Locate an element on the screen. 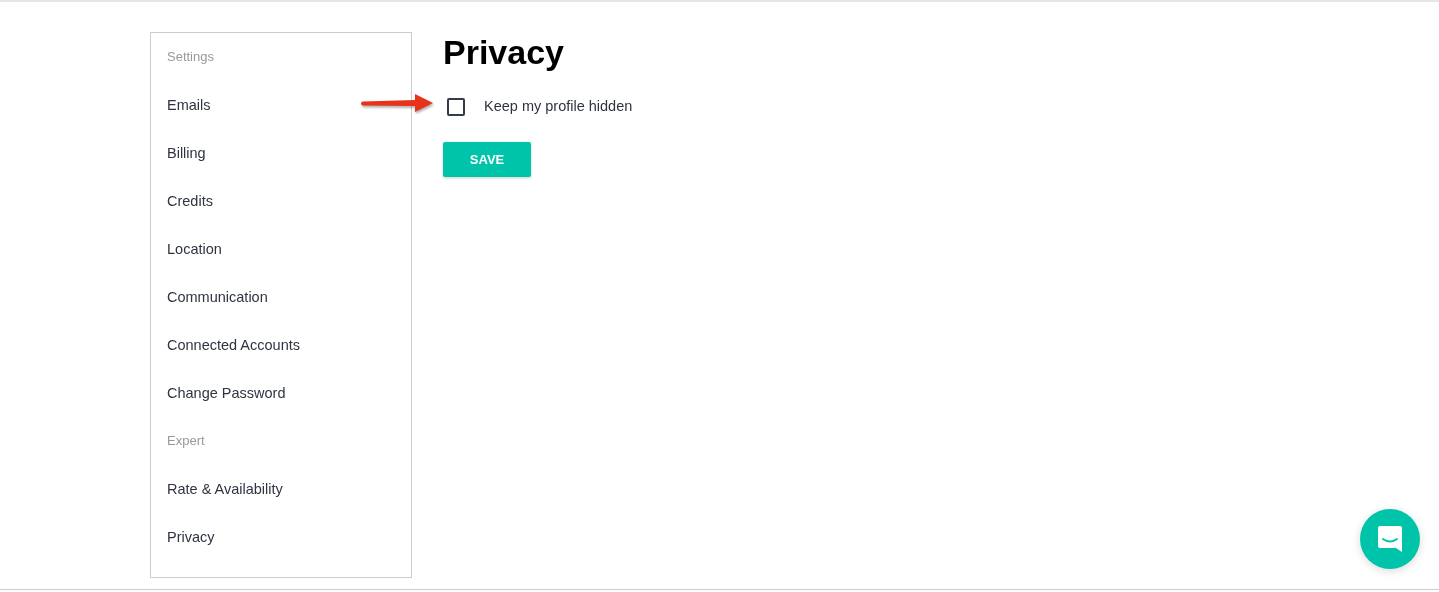  sidebar-link: Credits is located at coordinates (190, 201).